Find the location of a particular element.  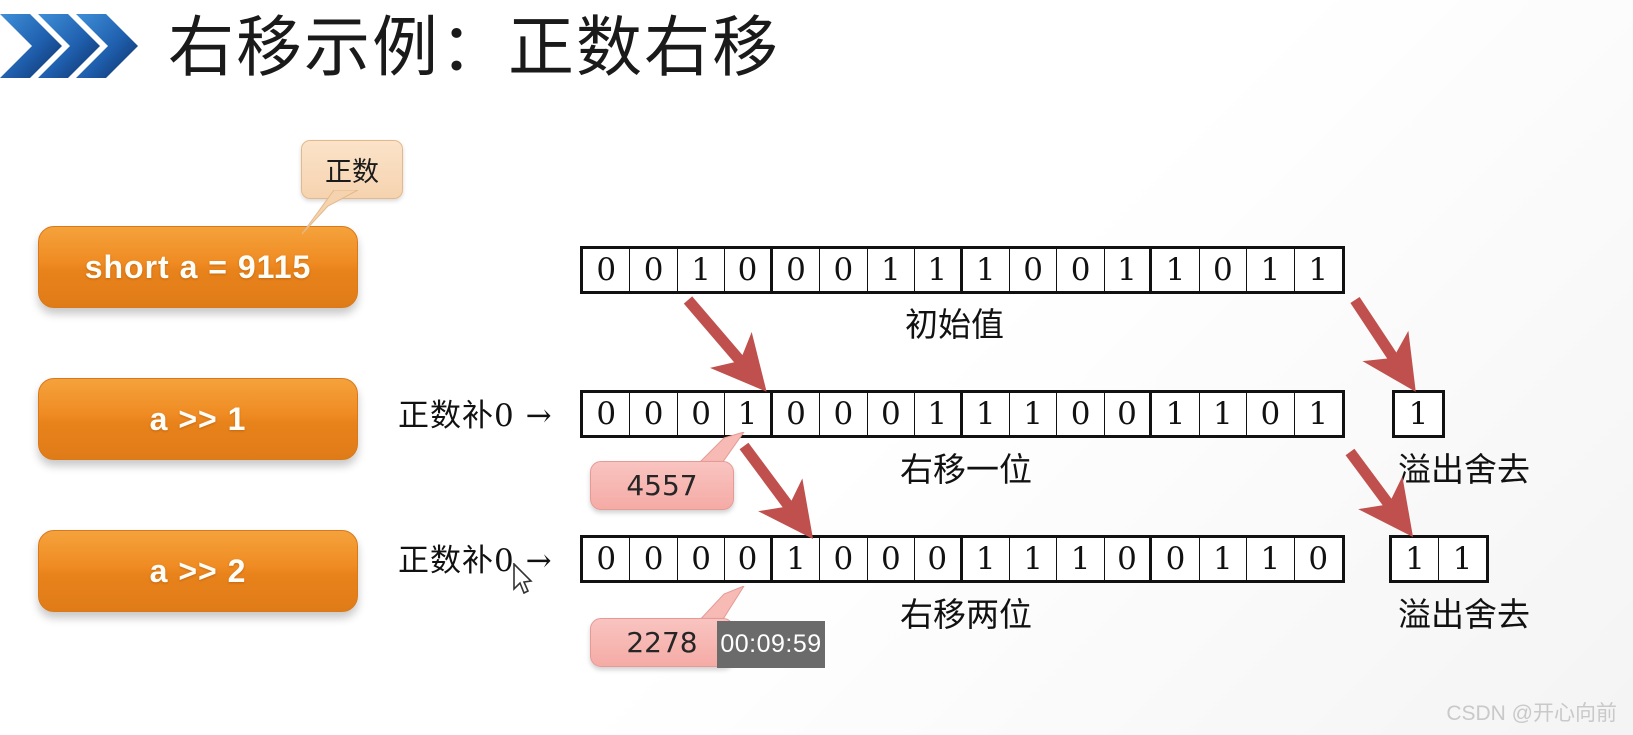

bit-row-shift-right-2: 0000100011100110 is located at coordinates (962, 559).